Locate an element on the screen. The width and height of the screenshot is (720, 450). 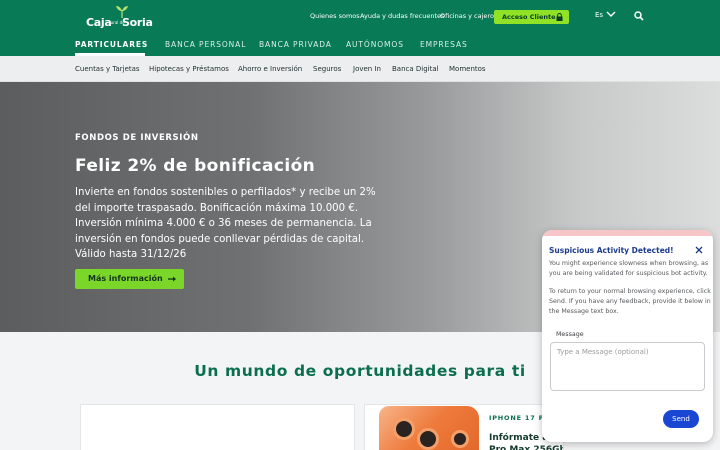
send-button: Send is located at coordinates (681, 419).